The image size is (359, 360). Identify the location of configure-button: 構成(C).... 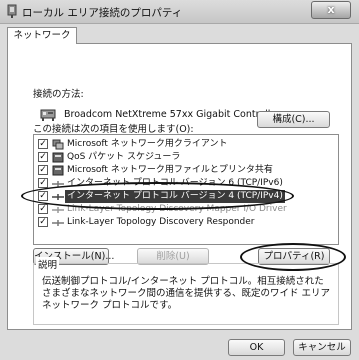
(293, 119).